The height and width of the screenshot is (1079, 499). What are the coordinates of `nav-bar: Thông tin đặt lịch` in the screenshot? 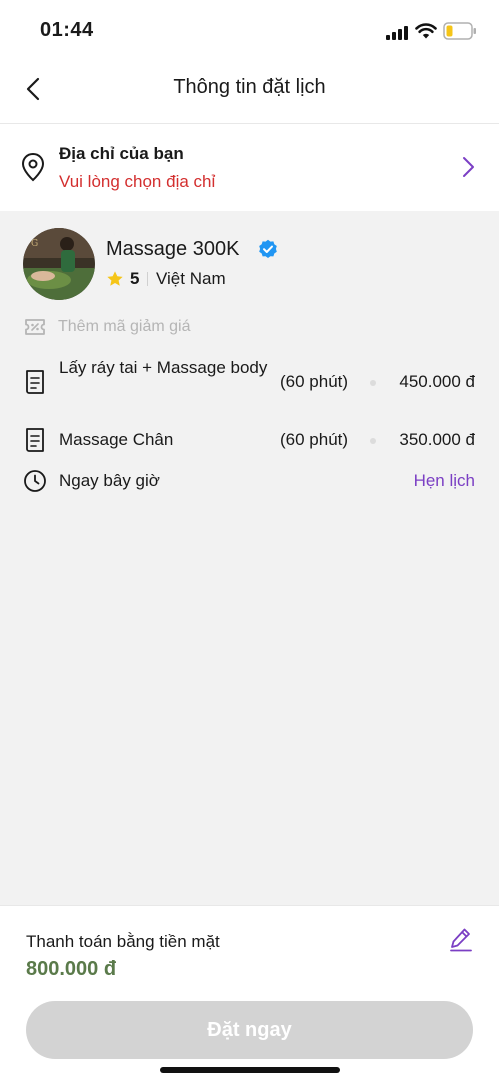 It's located at (249, 91).